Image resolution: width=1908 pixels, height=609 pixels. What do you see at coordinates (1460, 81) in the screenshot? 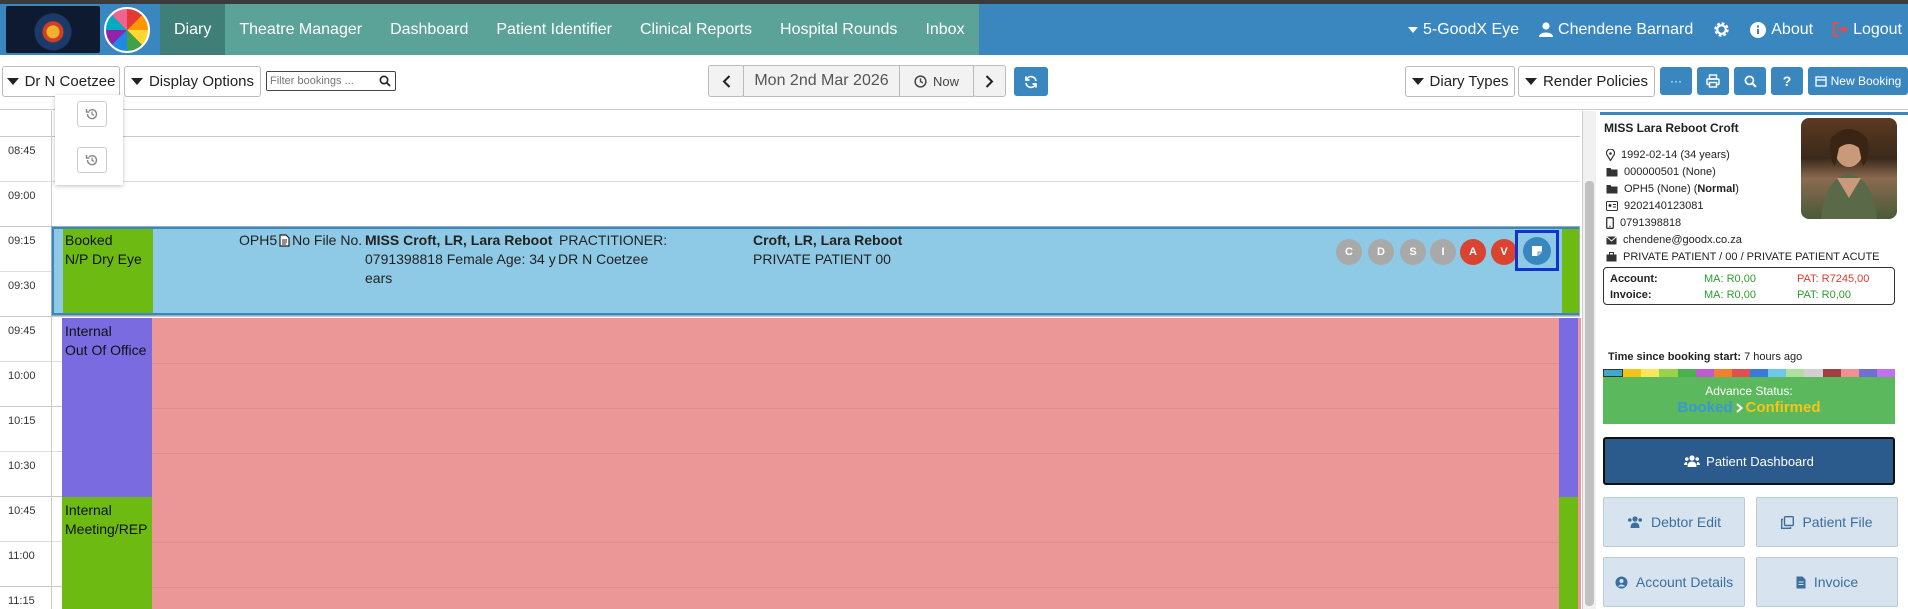
I see `diary-types-dropdown: Diary Types` at bounding box center [1460, 81].